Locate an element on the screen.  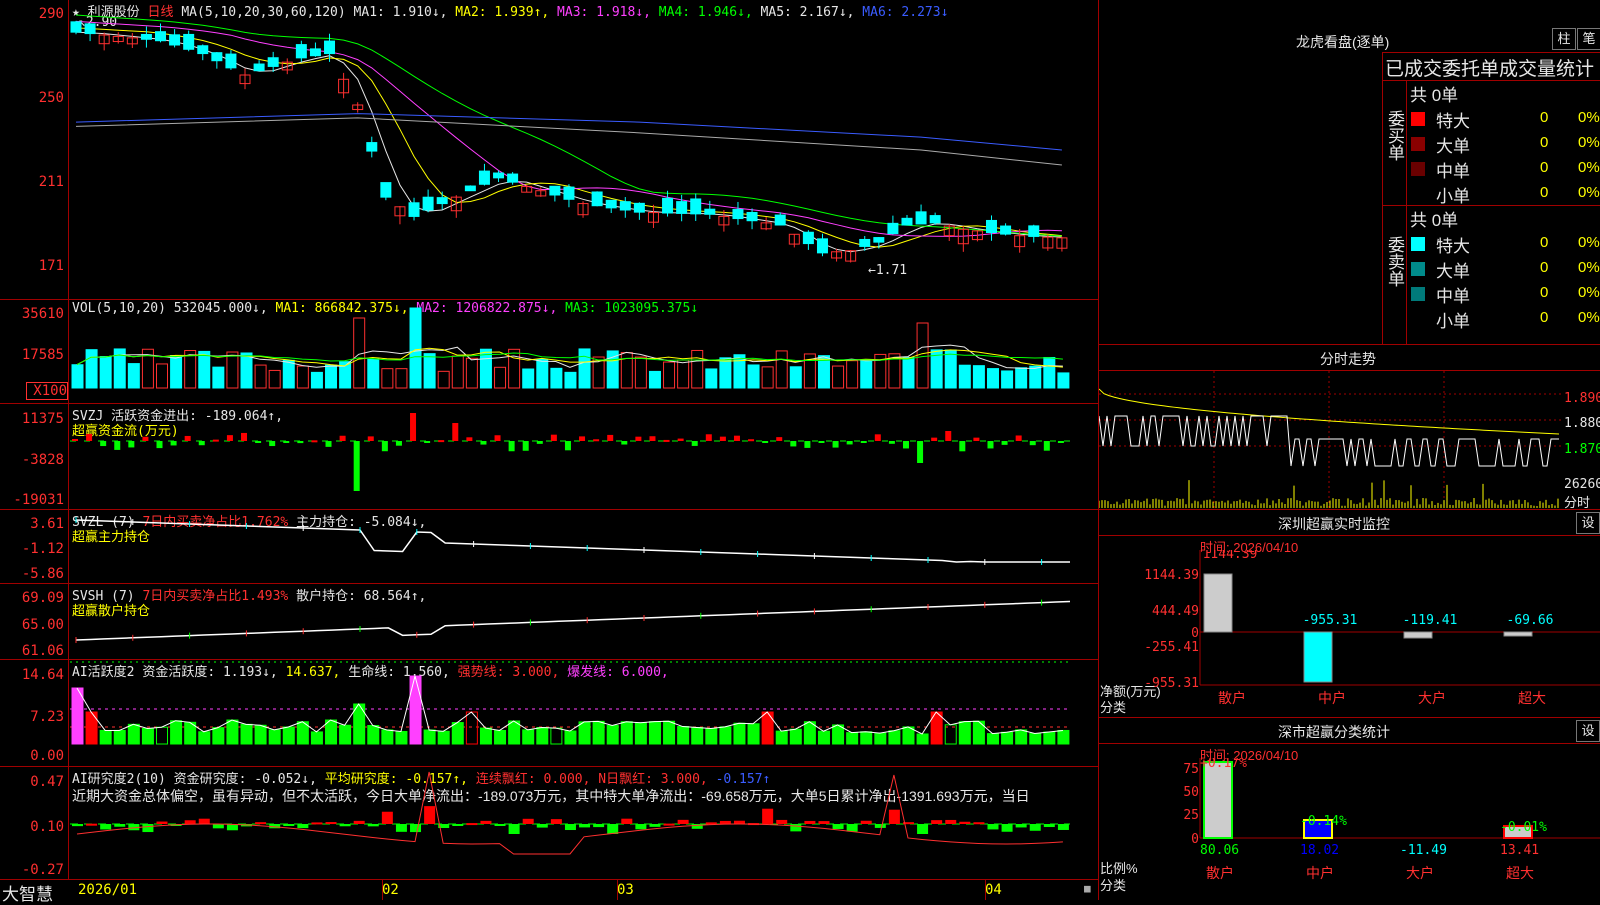
ai-research-chart is located at coordinates (584, 823).